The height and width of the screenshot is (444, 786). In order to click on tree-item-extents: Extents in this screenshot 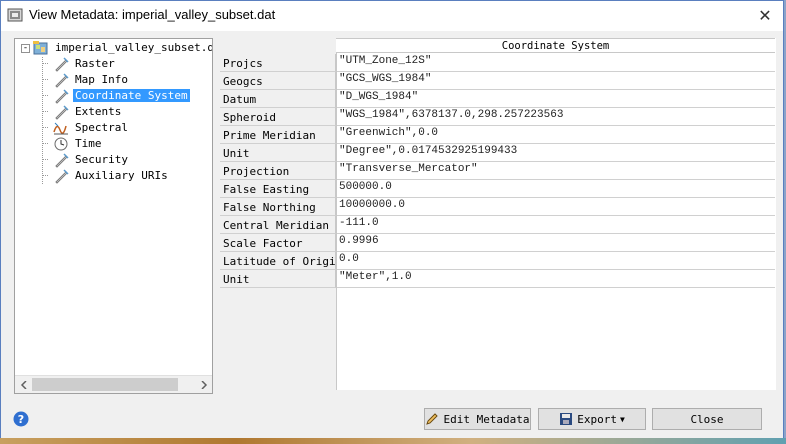, I will do `click(88, 112)`.